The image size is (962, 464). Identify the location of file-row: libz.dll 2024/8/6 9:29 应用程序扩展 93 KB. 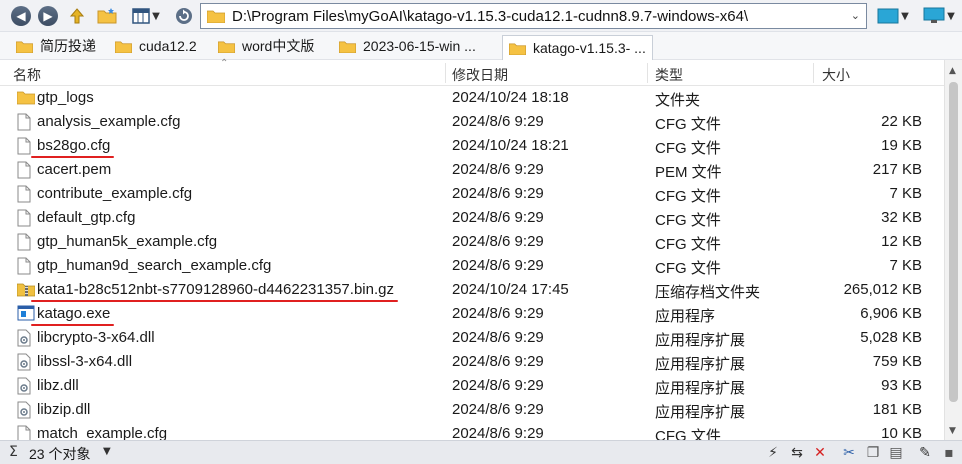
(472, 386).